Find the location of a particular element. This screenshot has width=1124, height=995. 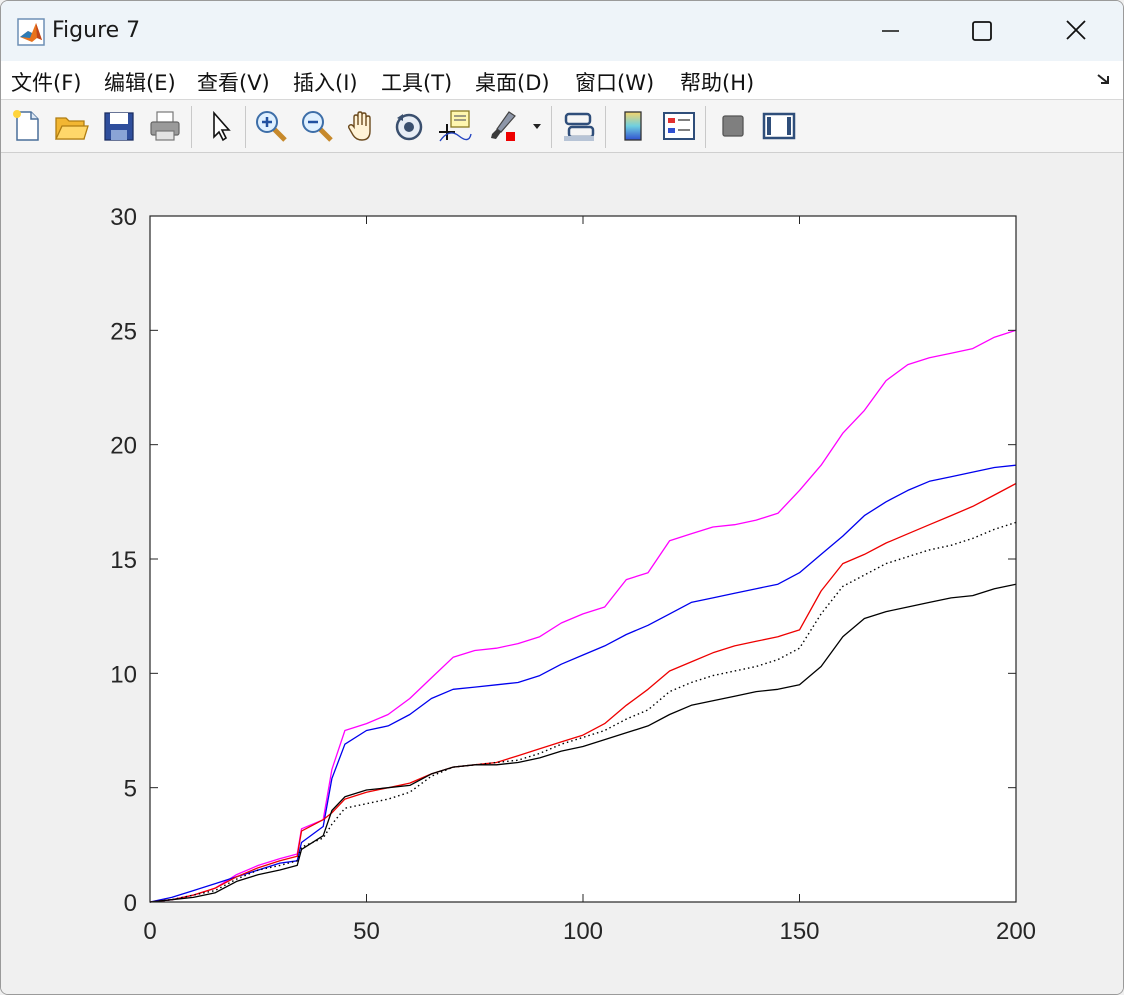

legend-icon is located at coordinates (679, 126).